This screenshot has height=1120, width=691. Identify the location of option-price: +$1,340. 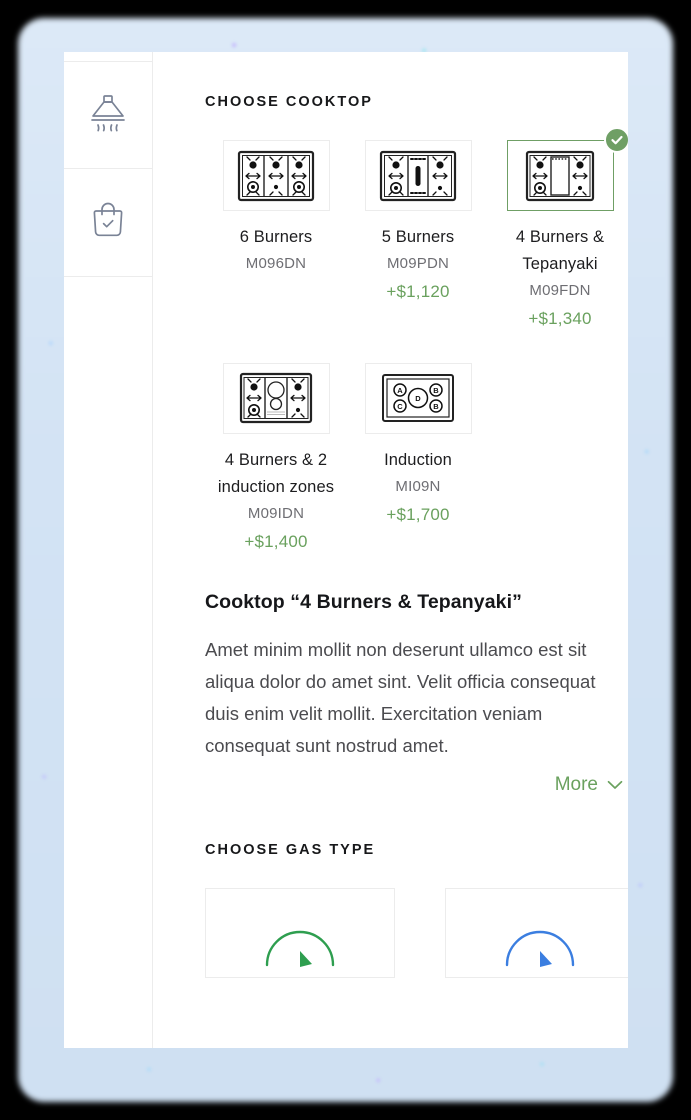
(560, 319).